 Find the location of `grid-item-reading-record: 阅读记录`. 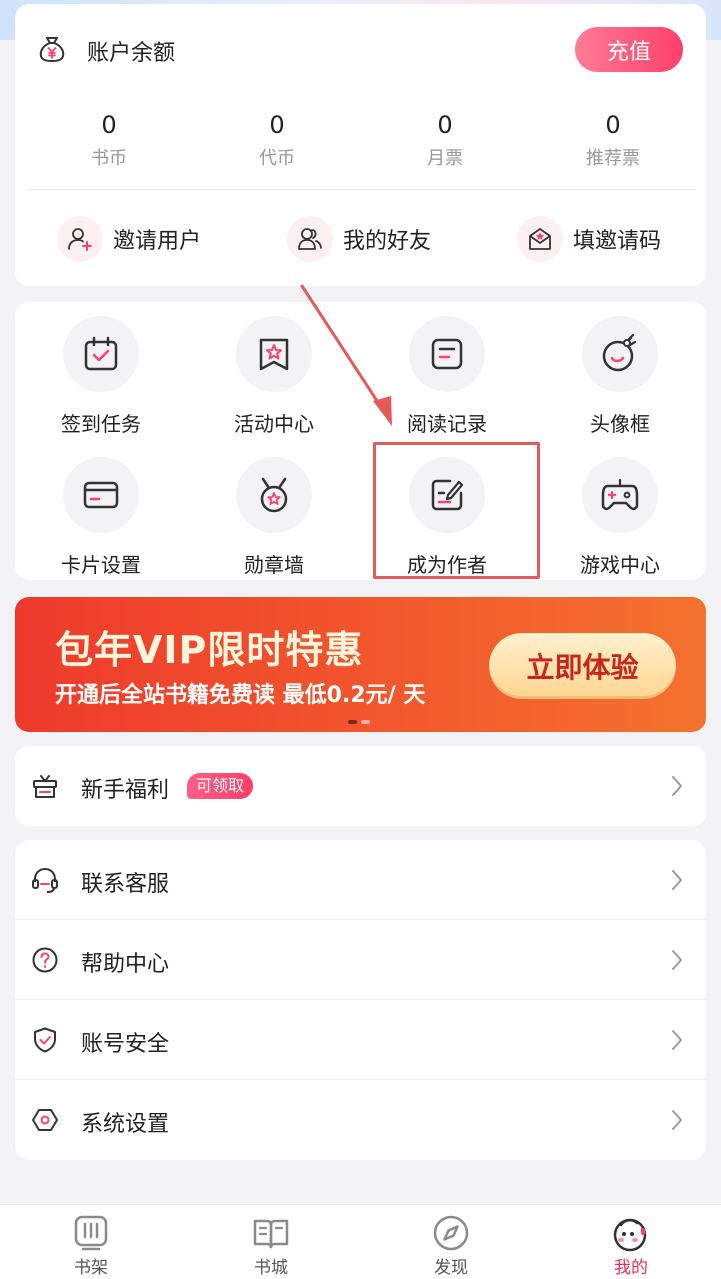

grid-item-reading-record: 阅读记录 is located at coordinates (447, 376).